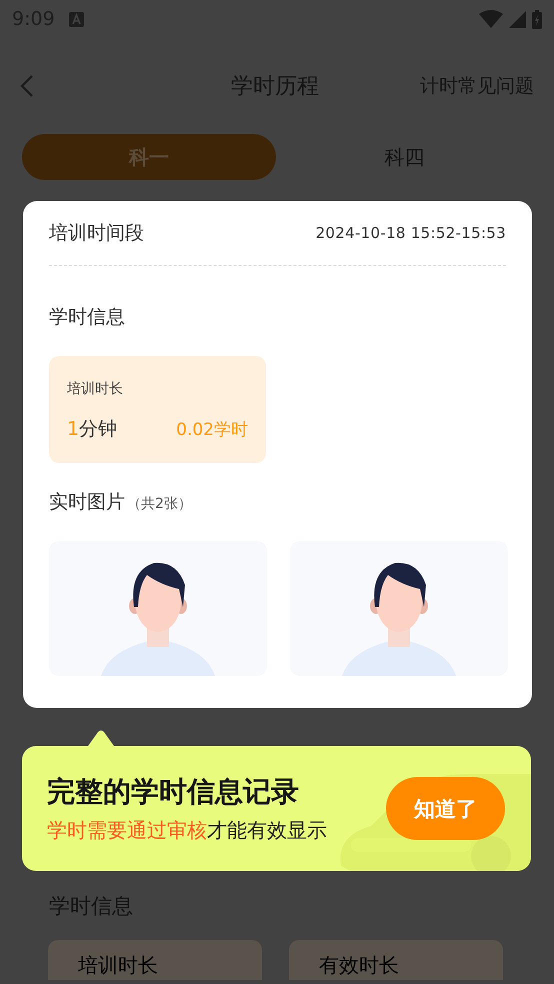 The width and height of the screenshot is (554, 984). I want to click on tooltip-title: 完整的学时信息记录, so click(173, 792).